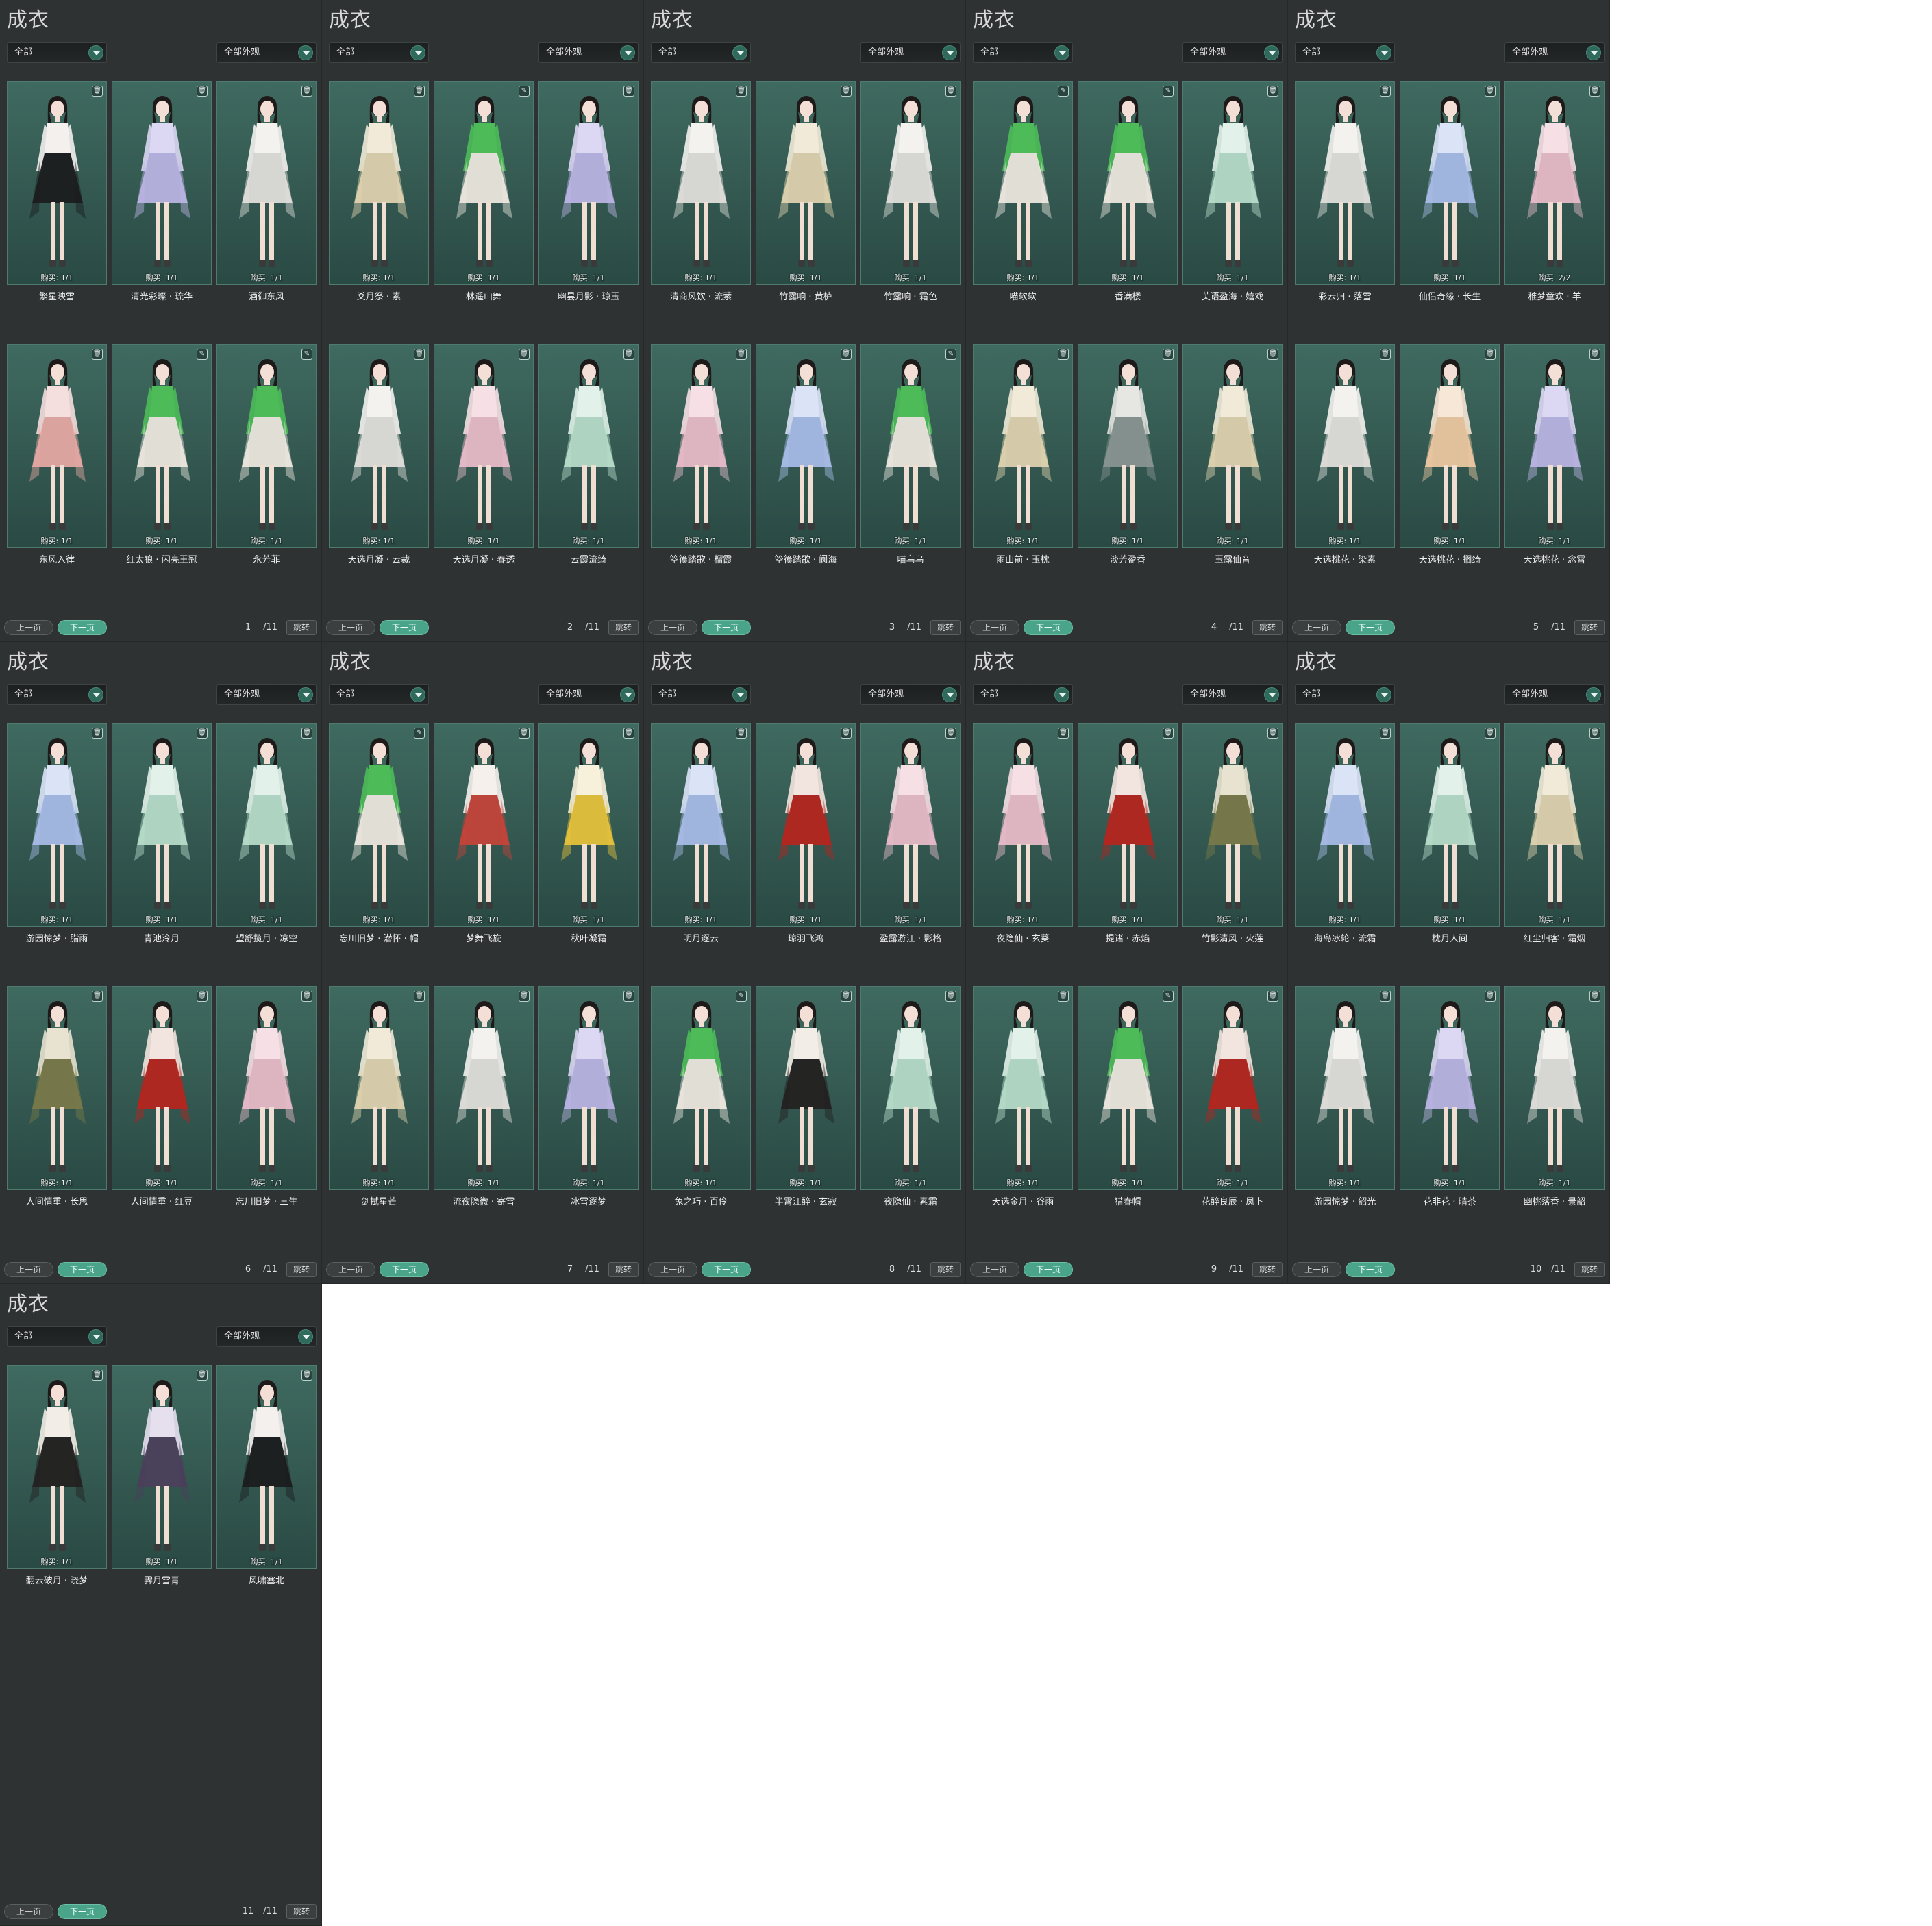 Image resolution: width=1932 pixels, height=1926 pixels. I want to click on current-page-input: 6, so click(248, 1269).